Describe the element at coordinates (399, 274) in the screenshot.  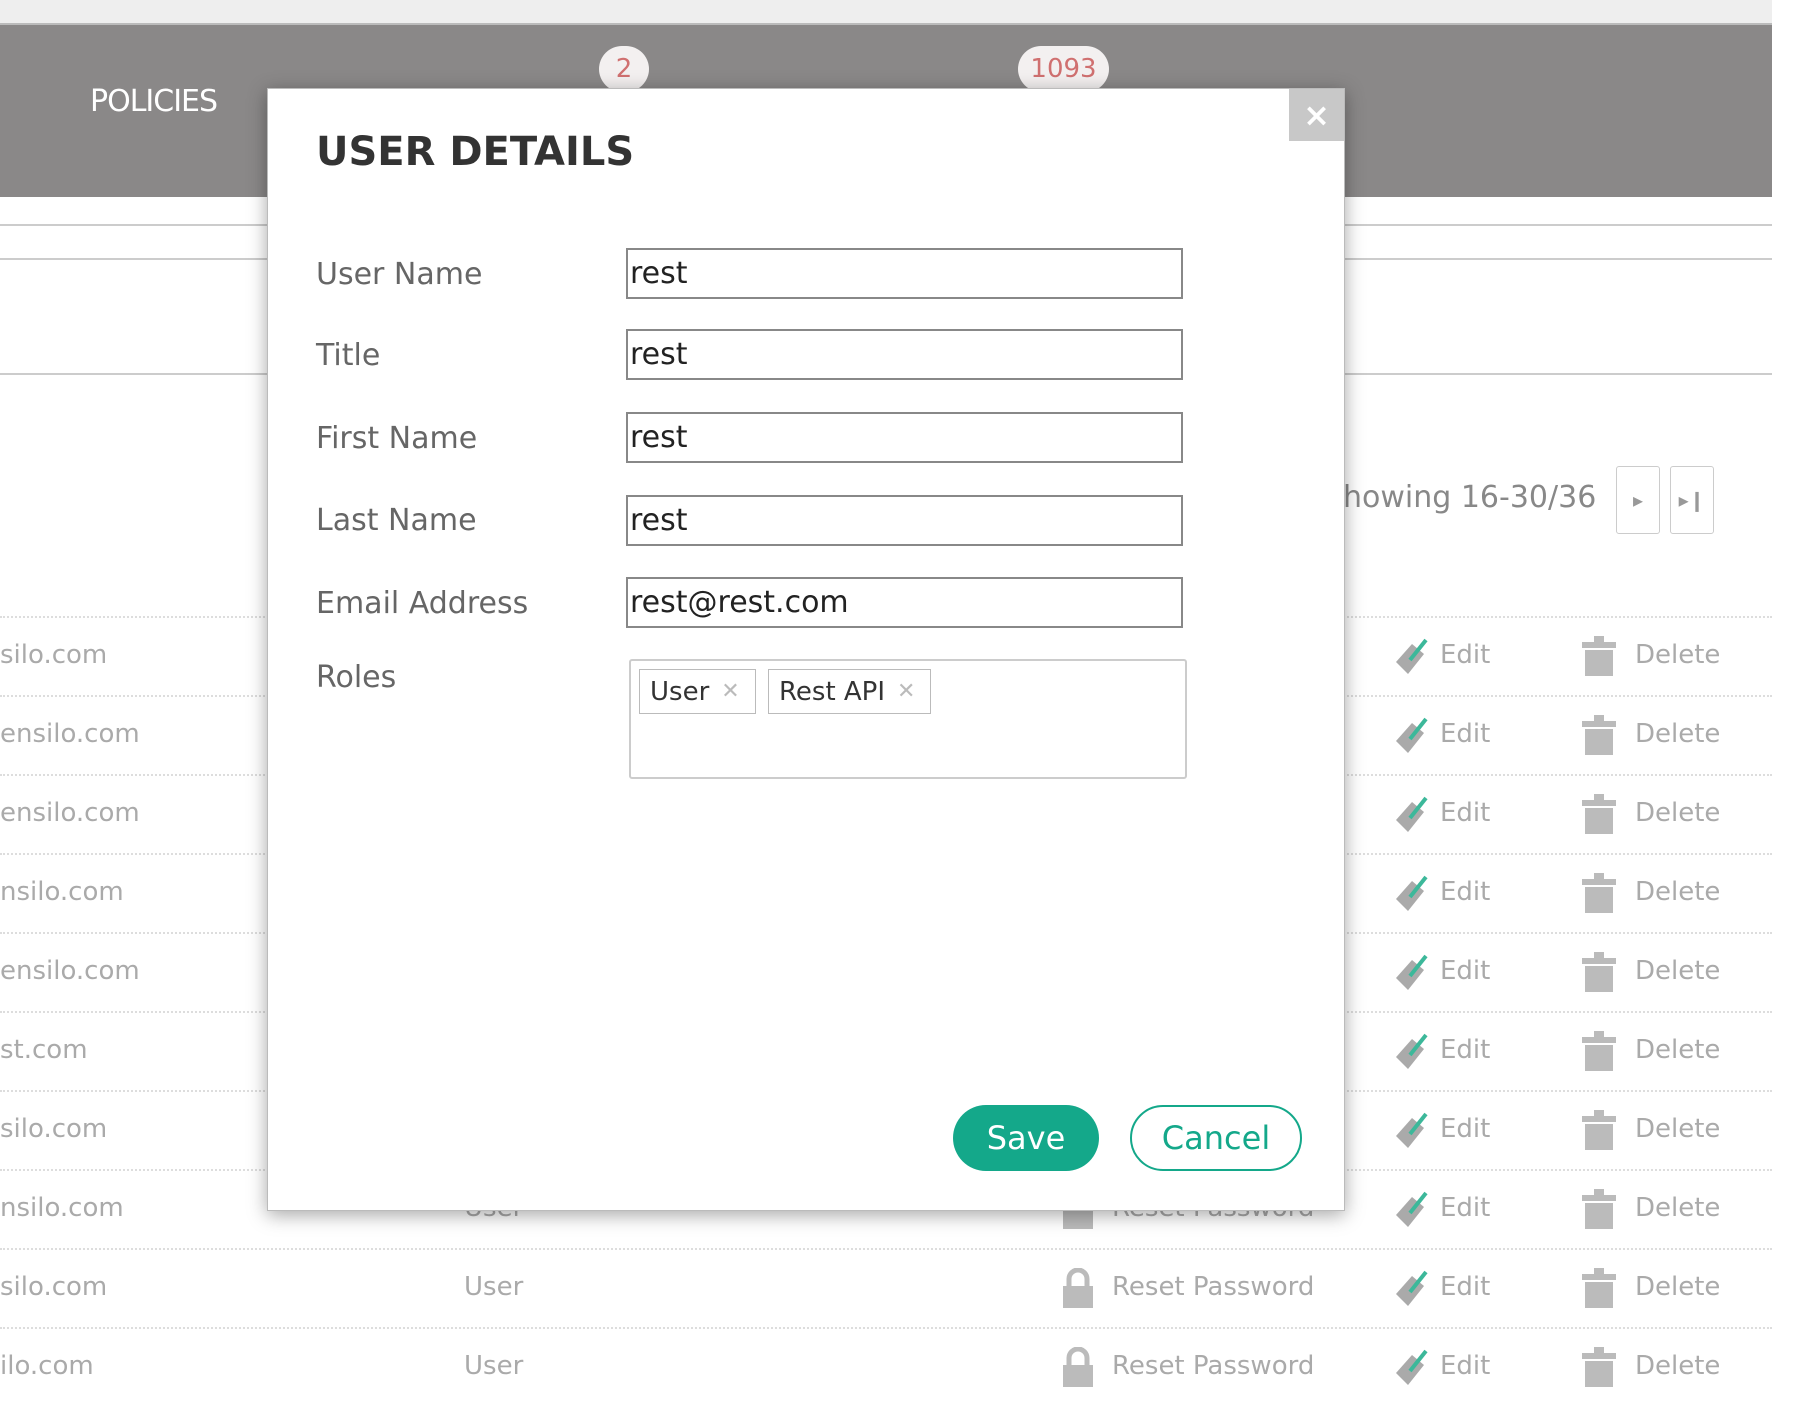
I see `label-user-name: User Name` at that location.